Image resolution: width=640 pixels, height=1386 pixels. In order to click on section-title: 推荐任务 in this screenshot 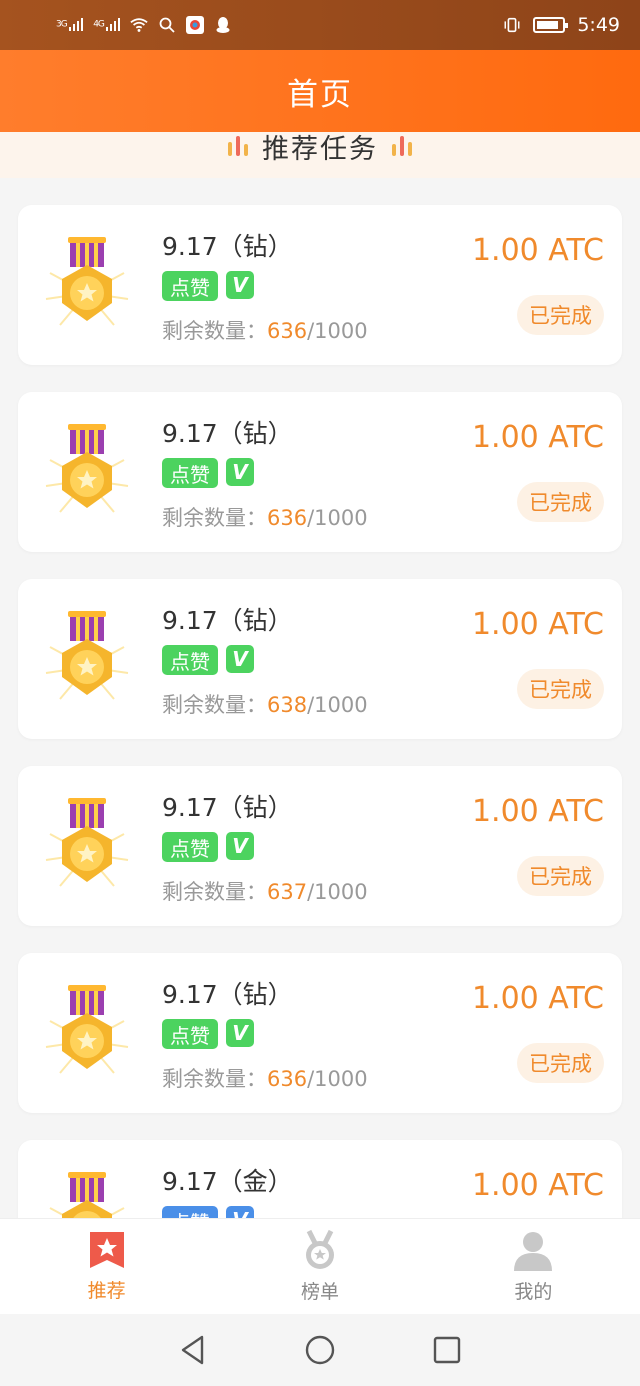, I will do `click(320, 149)`.